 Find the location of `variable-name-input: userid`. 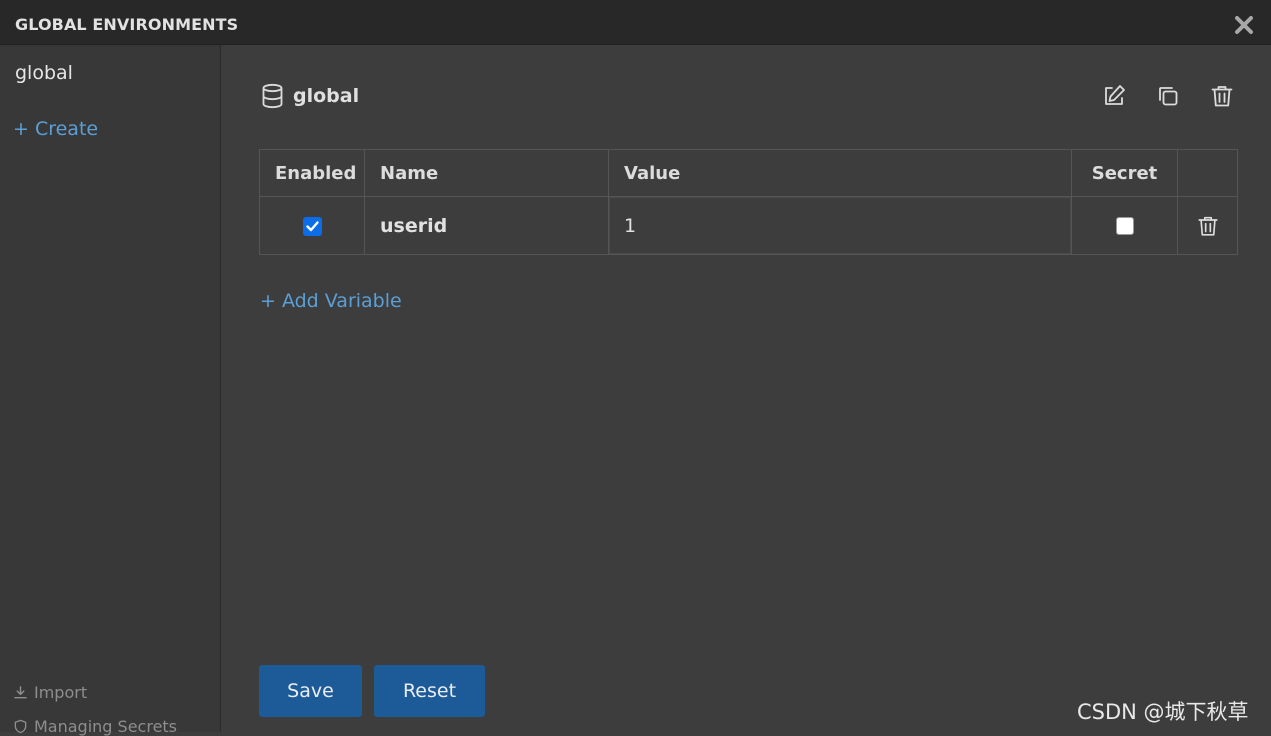

variable-name-input: userid is located at coordinates (486, 225).